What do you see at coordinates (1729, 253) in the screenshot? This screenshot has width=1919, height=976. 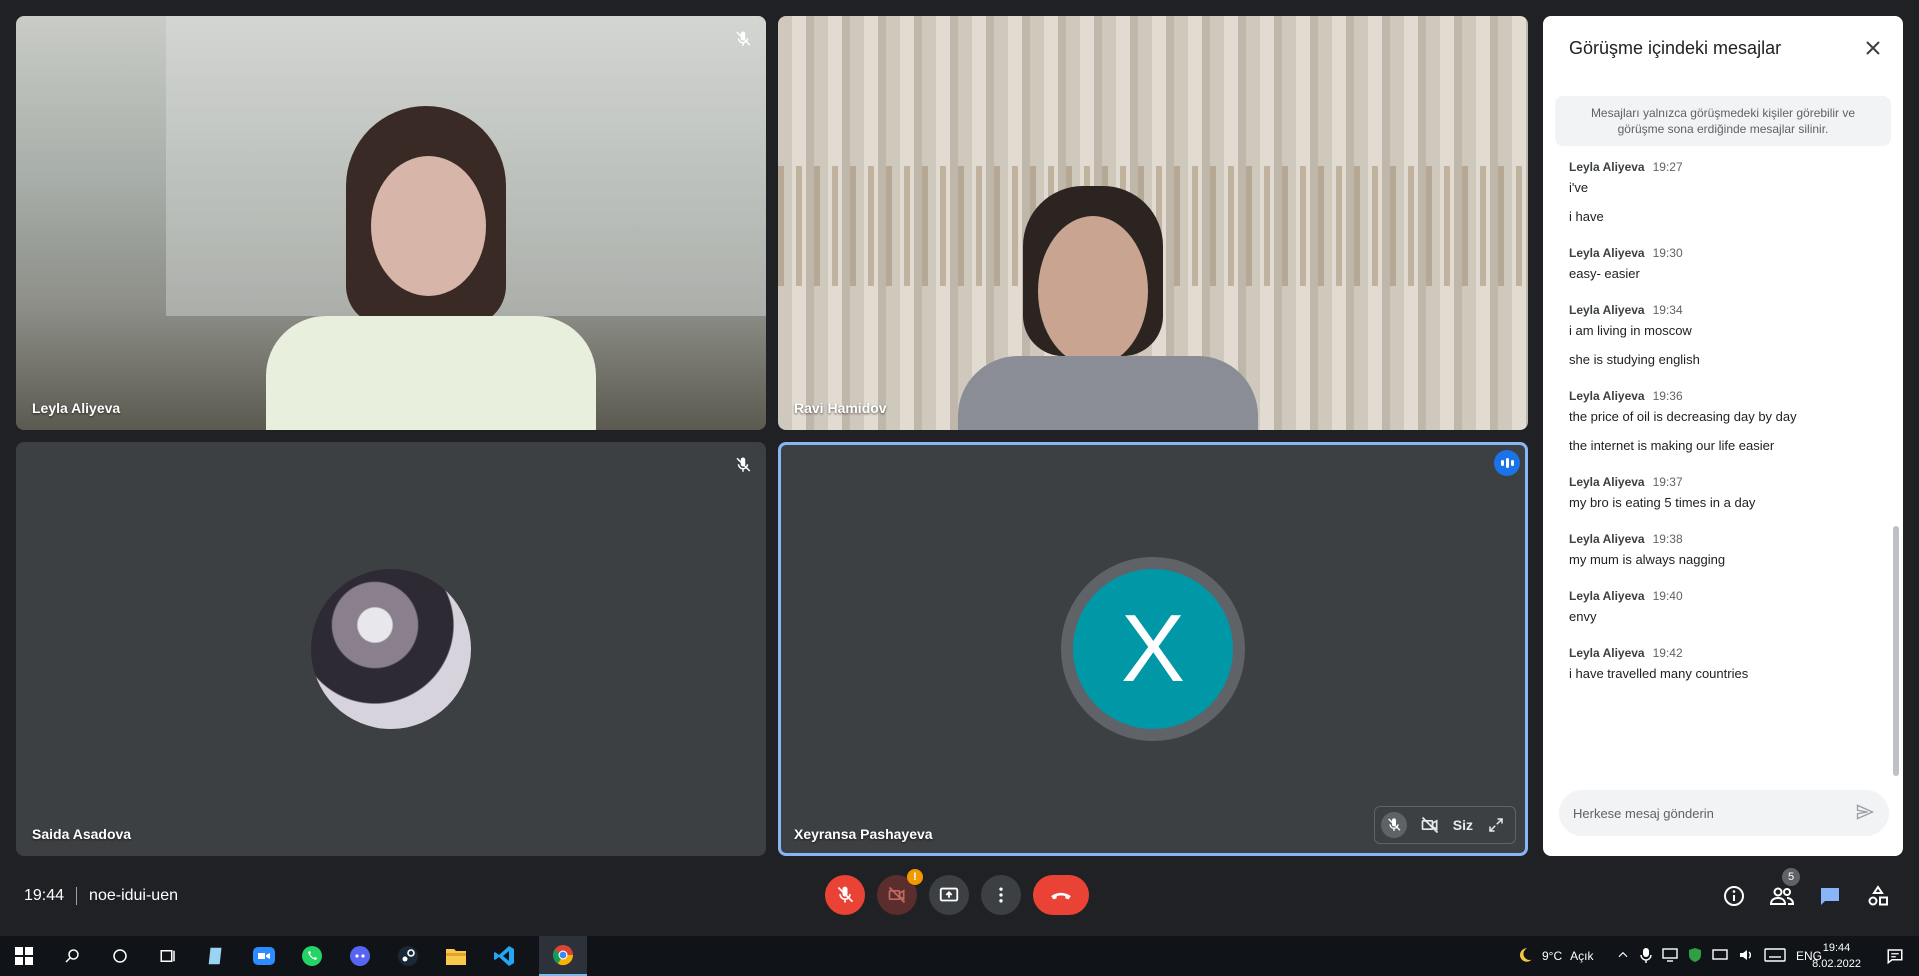 I see `message-header: Leyla Aliyeva 19:30` at bounding box center [1729, 253].